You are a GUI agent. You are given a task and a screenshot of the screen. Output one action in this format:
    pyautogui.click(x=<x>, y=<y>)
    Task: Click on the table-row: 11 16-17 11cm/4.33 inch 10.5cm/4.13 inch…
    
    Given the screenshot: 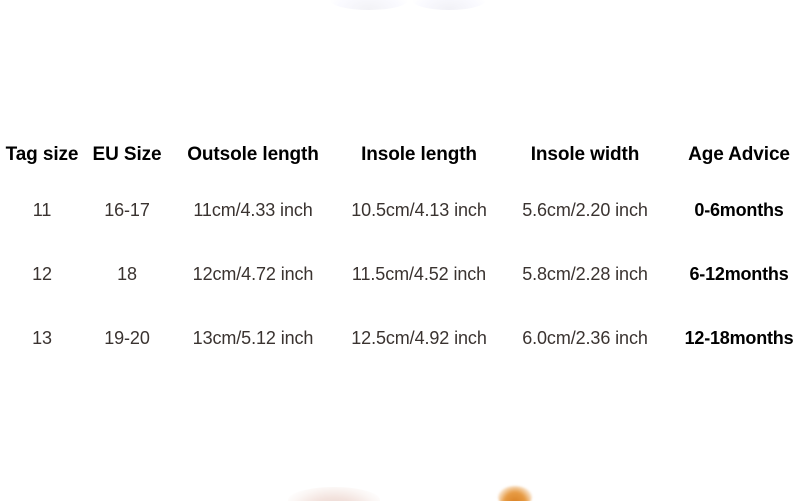 What is the action you would take?
    pyautogui.click(x=405, y=210)
    